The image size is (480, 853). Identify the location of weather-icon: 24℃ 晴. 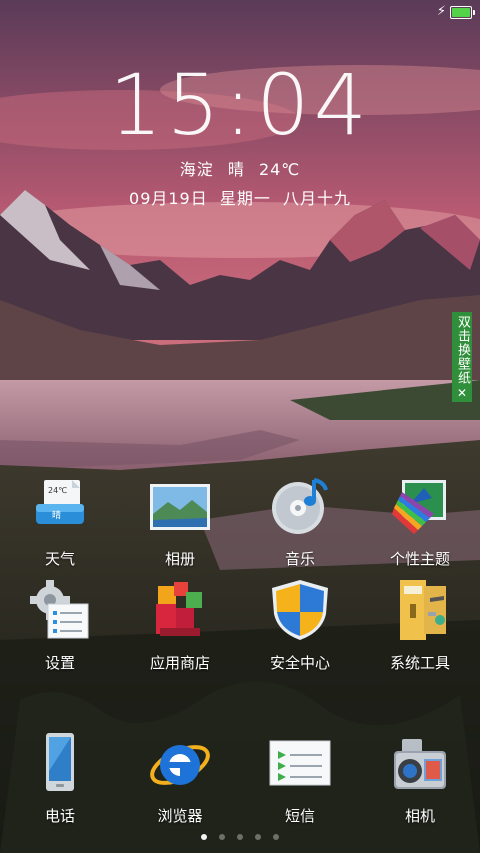
(60, 506).